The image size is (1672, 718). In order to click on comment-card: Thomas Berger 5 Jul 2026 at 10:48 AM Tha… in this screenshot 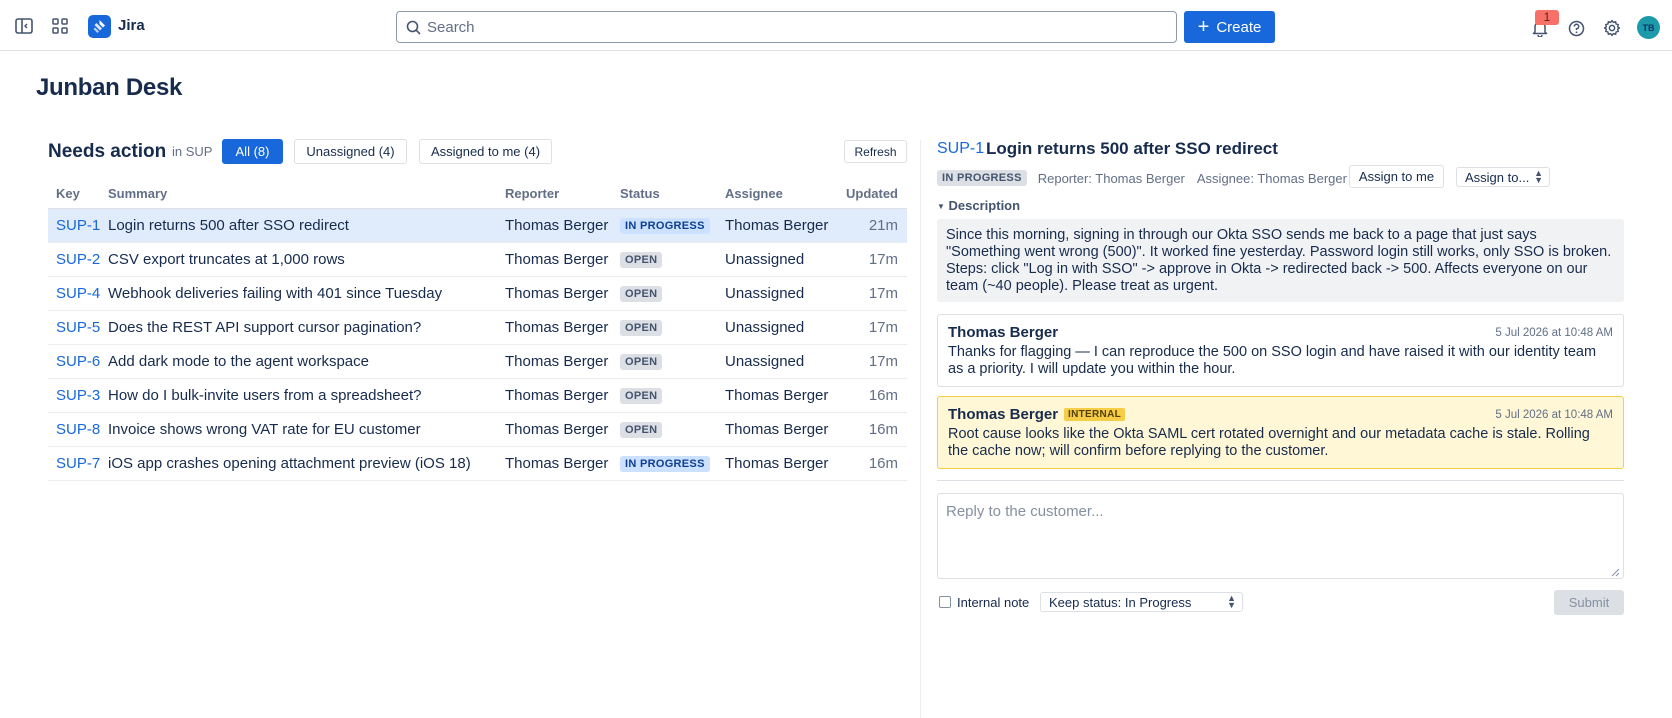, I will do `click(1280, 350)`.